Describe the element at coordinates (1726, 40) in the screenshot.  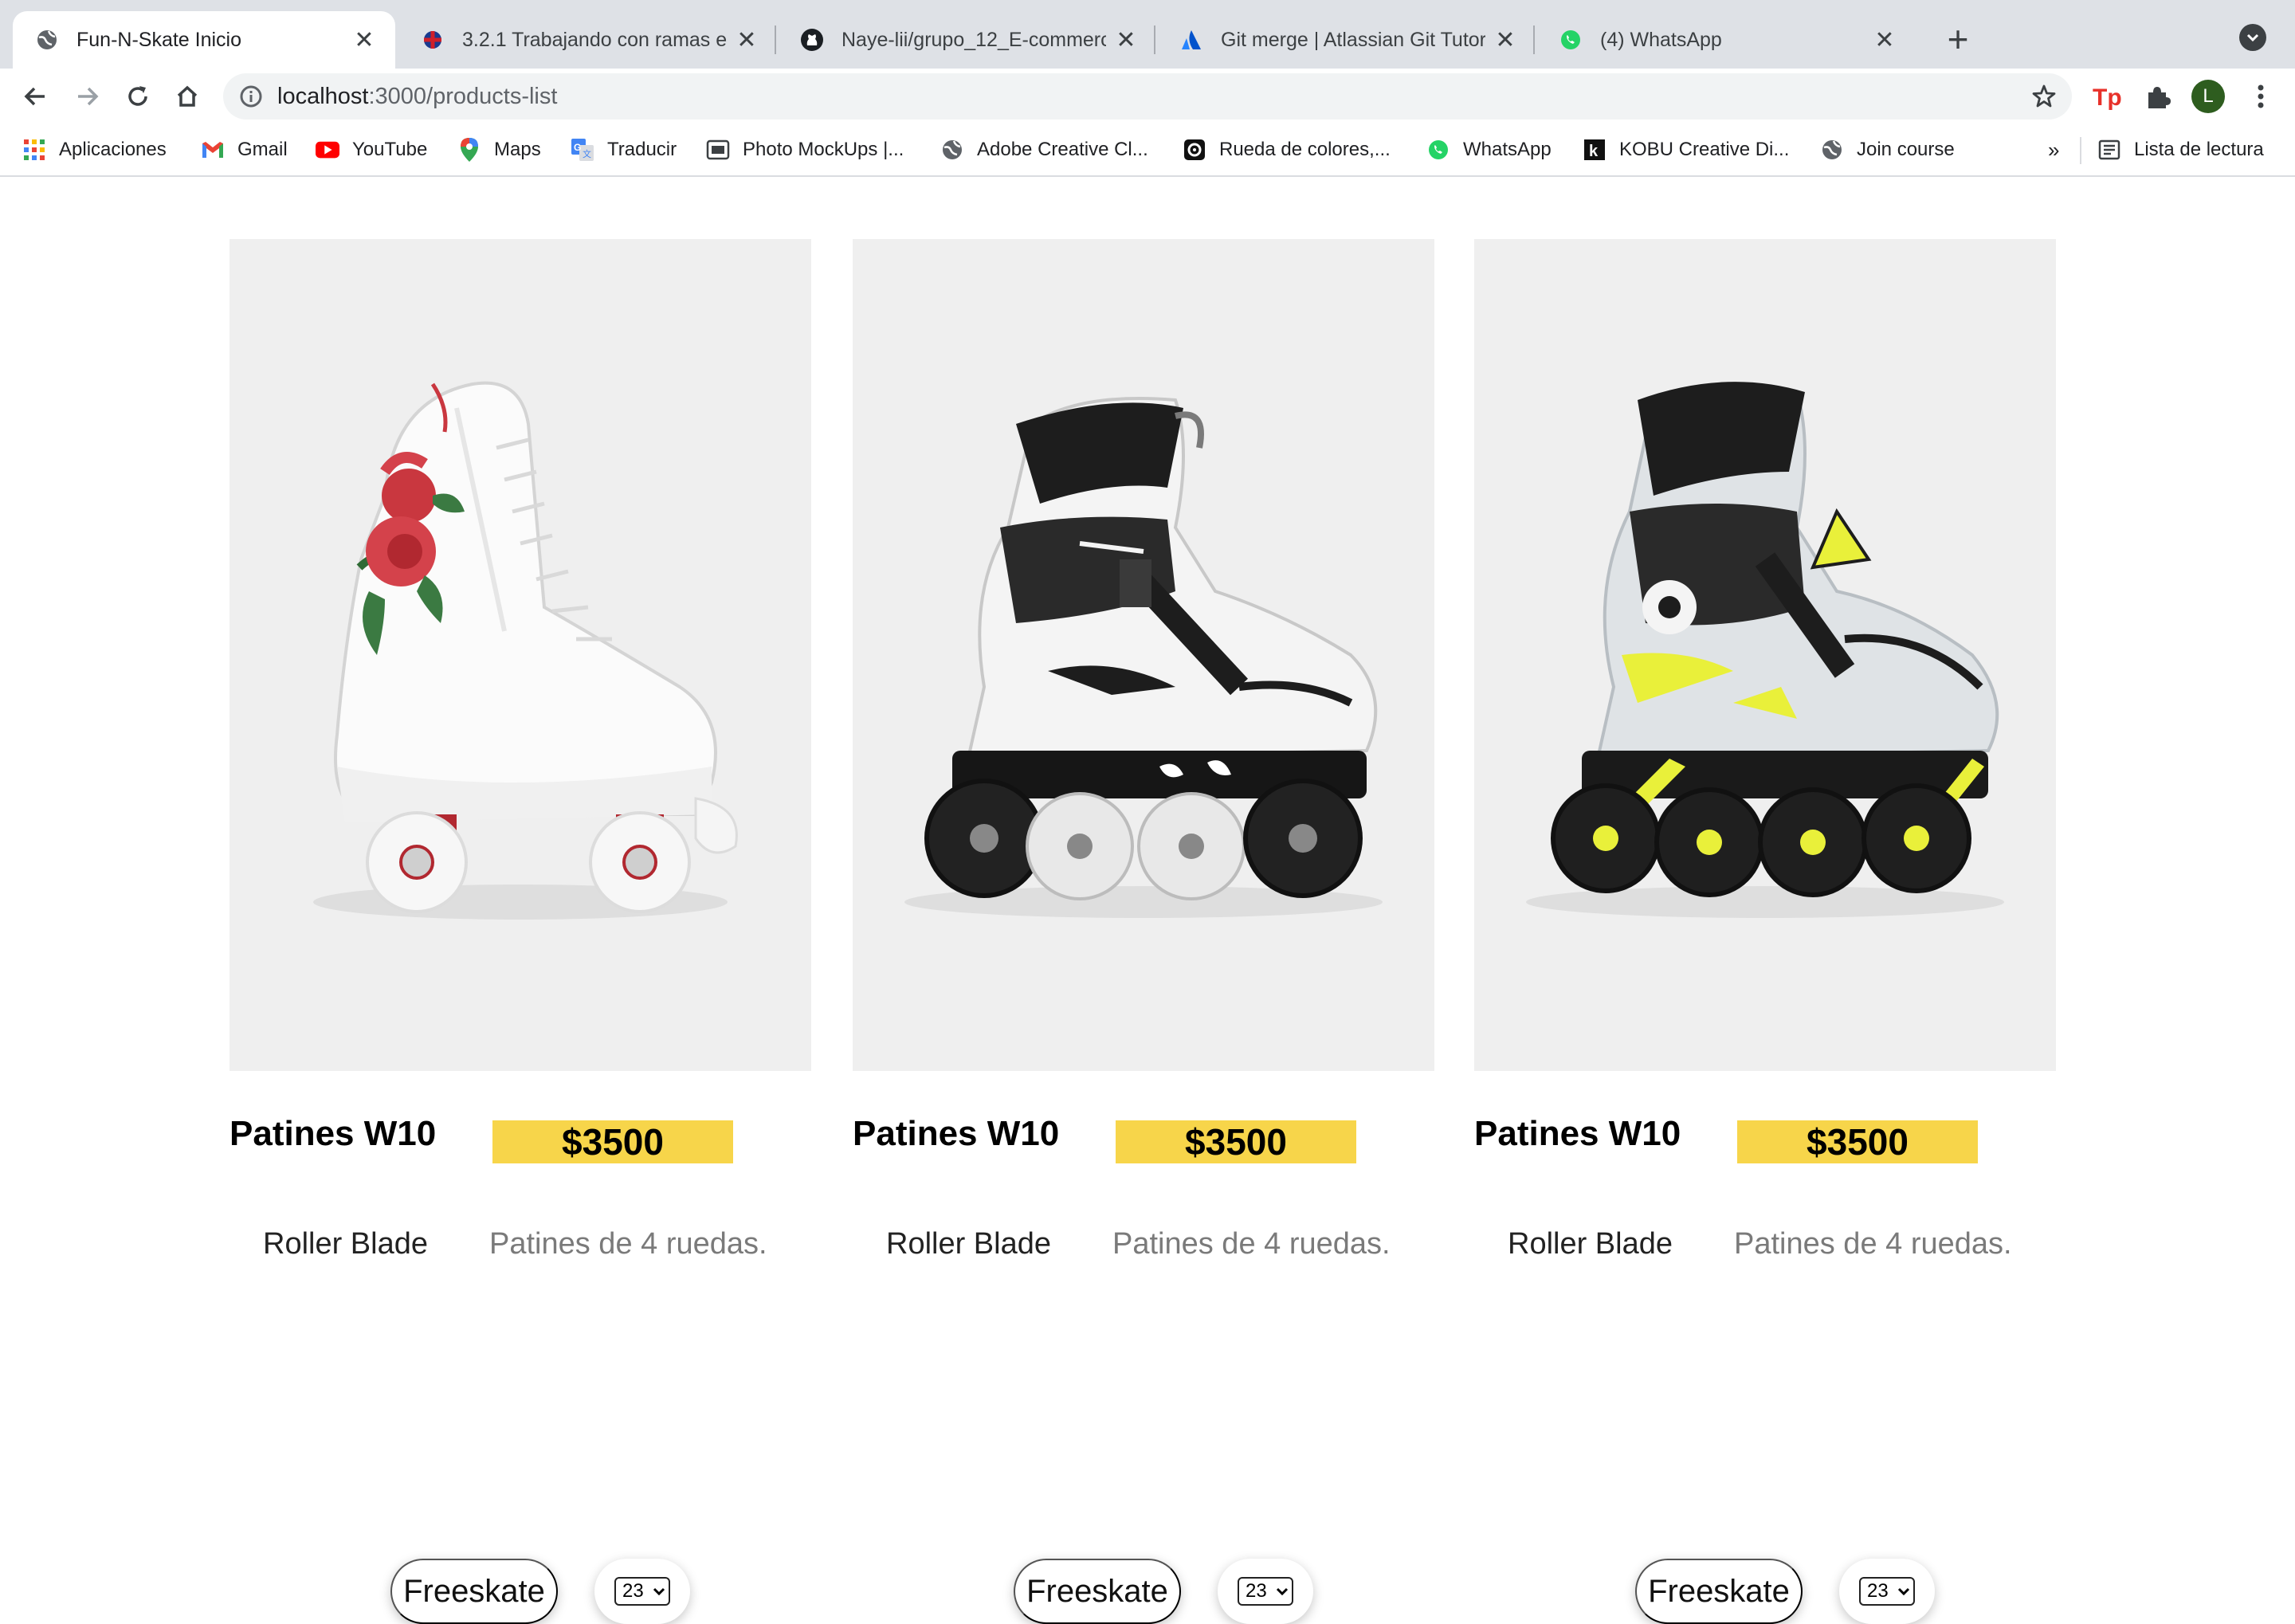
I see `tab-whatsapp: (4) WhatsApp ✕` at that location.